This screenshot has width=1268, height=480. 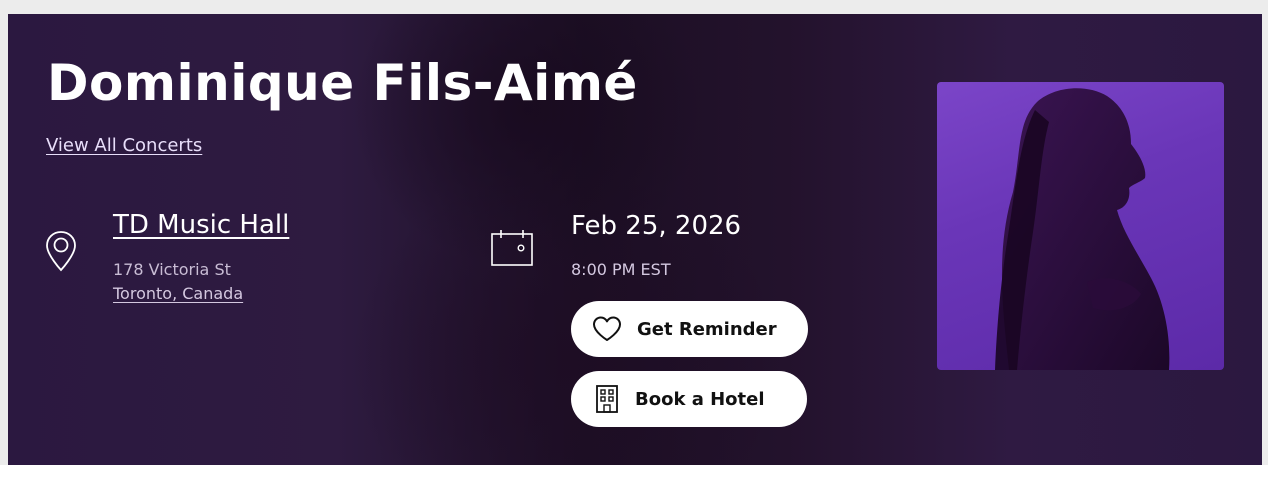 What do you see at coordinates (700, 399) in the screenshot?
I see `book-hotel-label: Book a Hotel` at bounding box center [700, 399].